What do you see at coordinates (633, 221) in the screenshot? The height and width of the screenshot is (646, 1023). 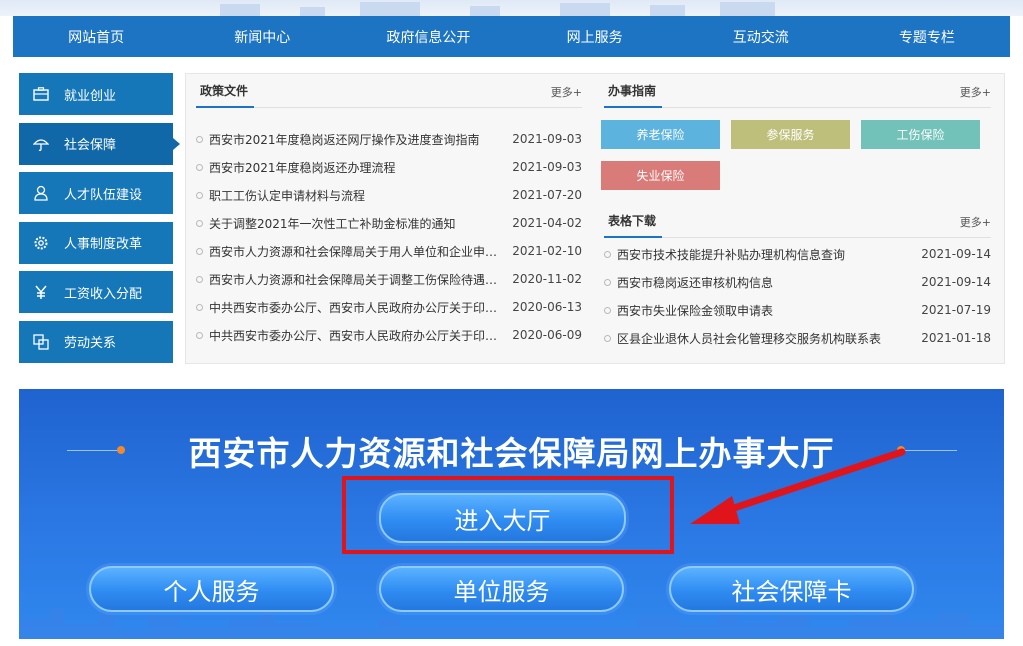 I see `section-title: 表格下载` at bounding box center [633, 221].